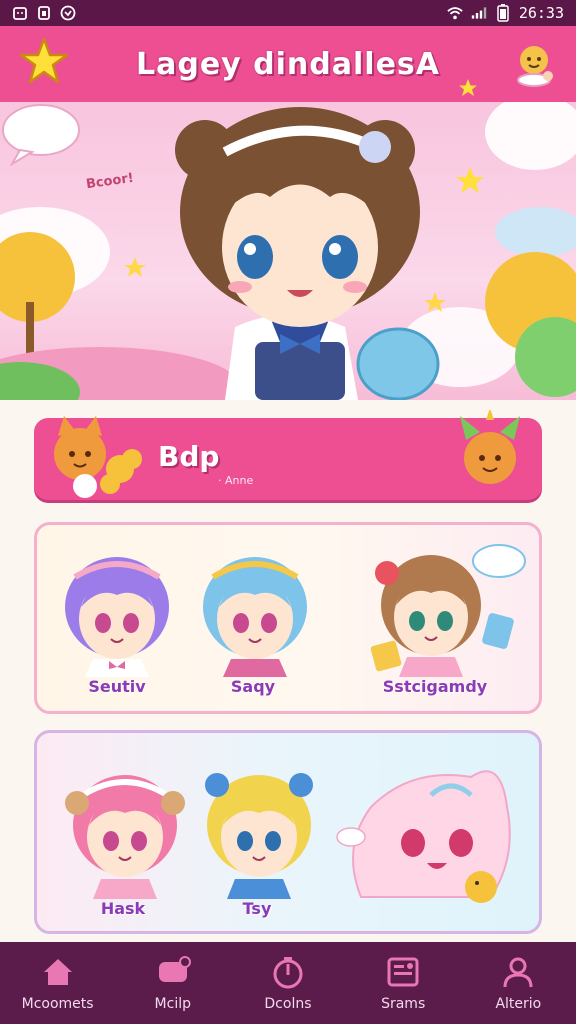 This screenshot has height=1024, width=576. What do you see at coordinates (174, 969) in the screenshot?
I see `chat-icon` at bounding box center [174, 969].